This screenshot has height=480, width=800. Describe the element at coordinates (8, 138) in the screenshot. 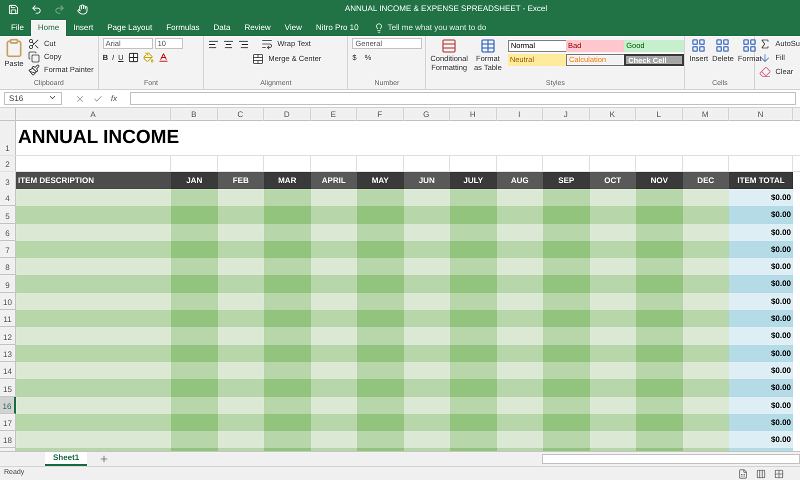

I see `row-header: 1` at that location.